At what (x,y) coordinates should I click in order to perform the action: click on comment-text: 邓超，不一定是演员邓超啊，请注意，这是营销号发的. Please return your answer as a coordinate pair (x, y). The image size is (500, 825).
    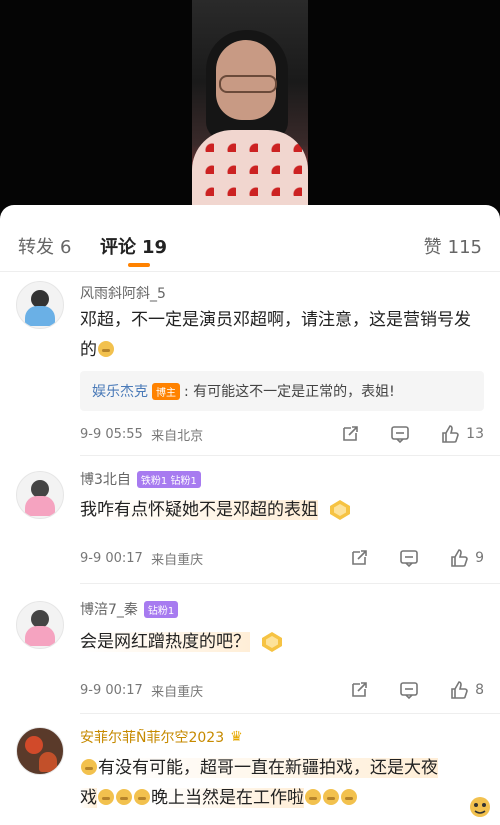
    Looking at the image, I should click on (275, 335).